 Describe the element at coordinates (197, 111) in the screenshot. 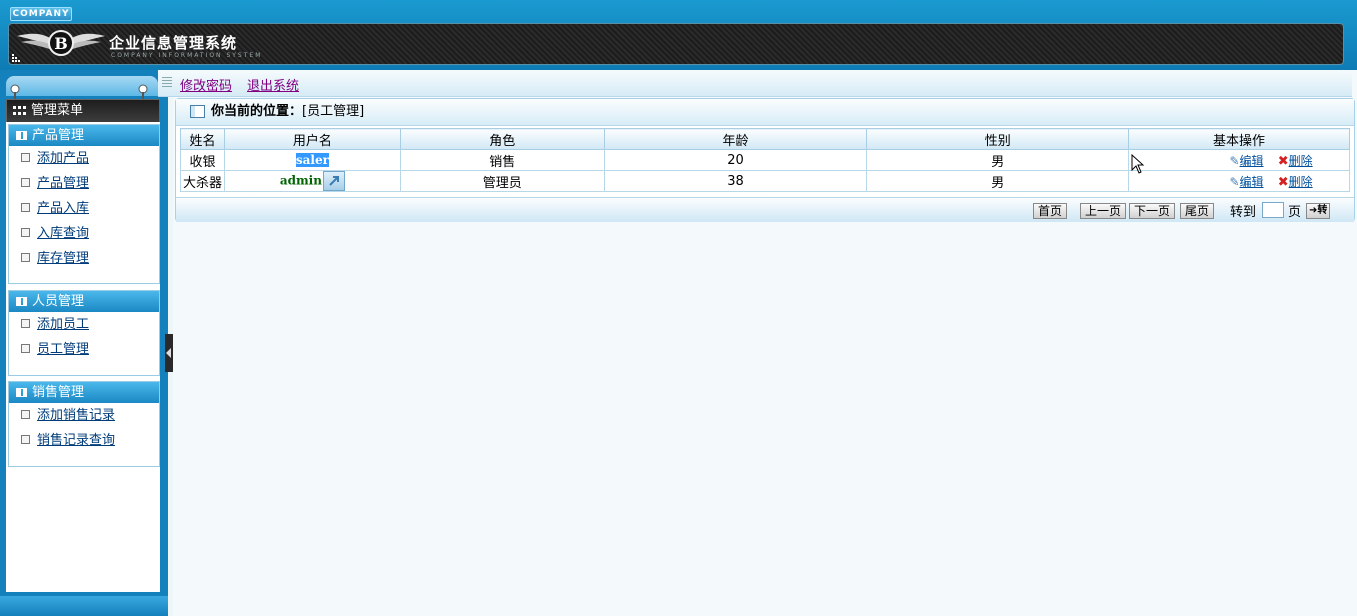

I see `panel-icon` at that location.